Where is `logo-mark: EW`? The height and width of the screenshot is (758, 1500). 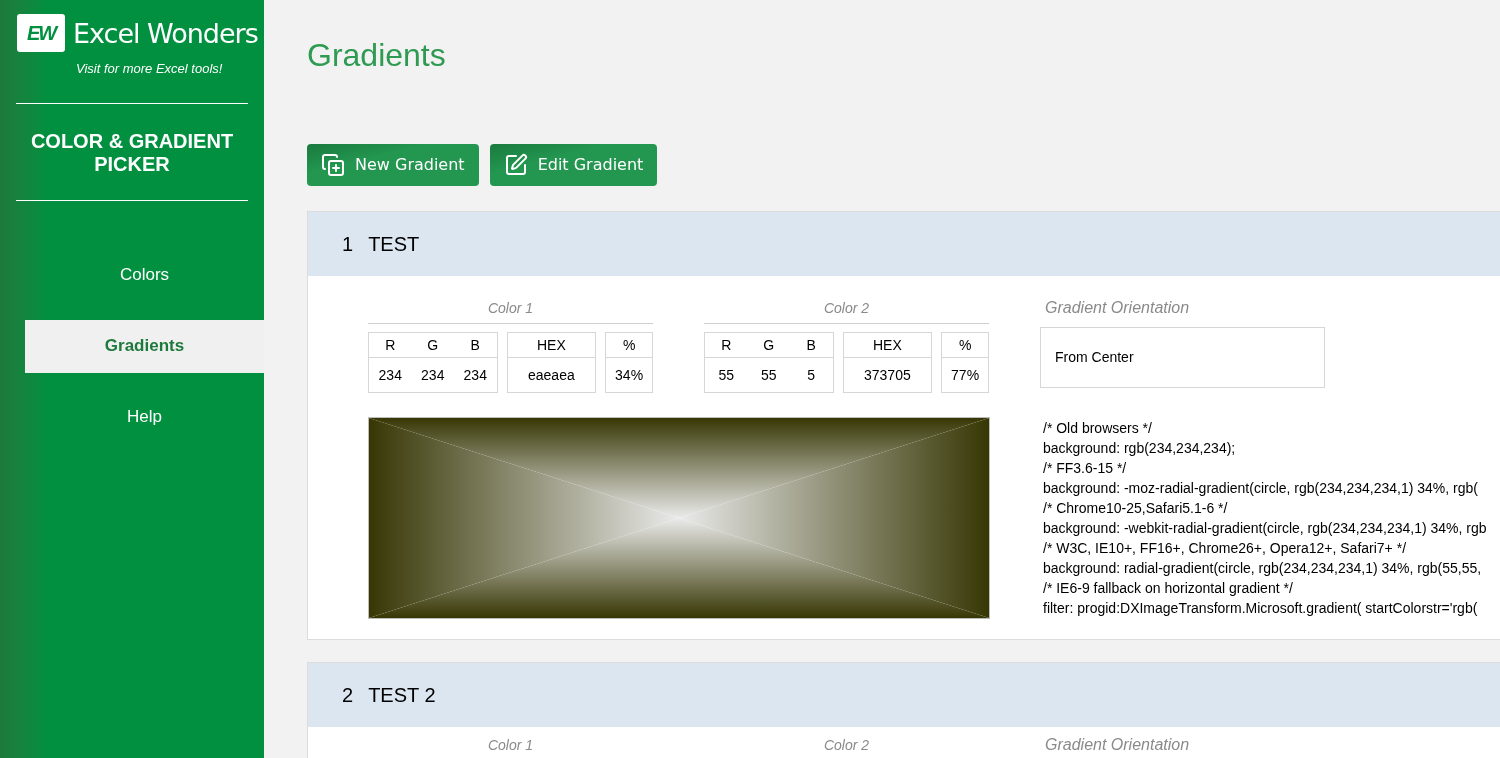
logo-mark: EW is located at coordinates (41, 33).